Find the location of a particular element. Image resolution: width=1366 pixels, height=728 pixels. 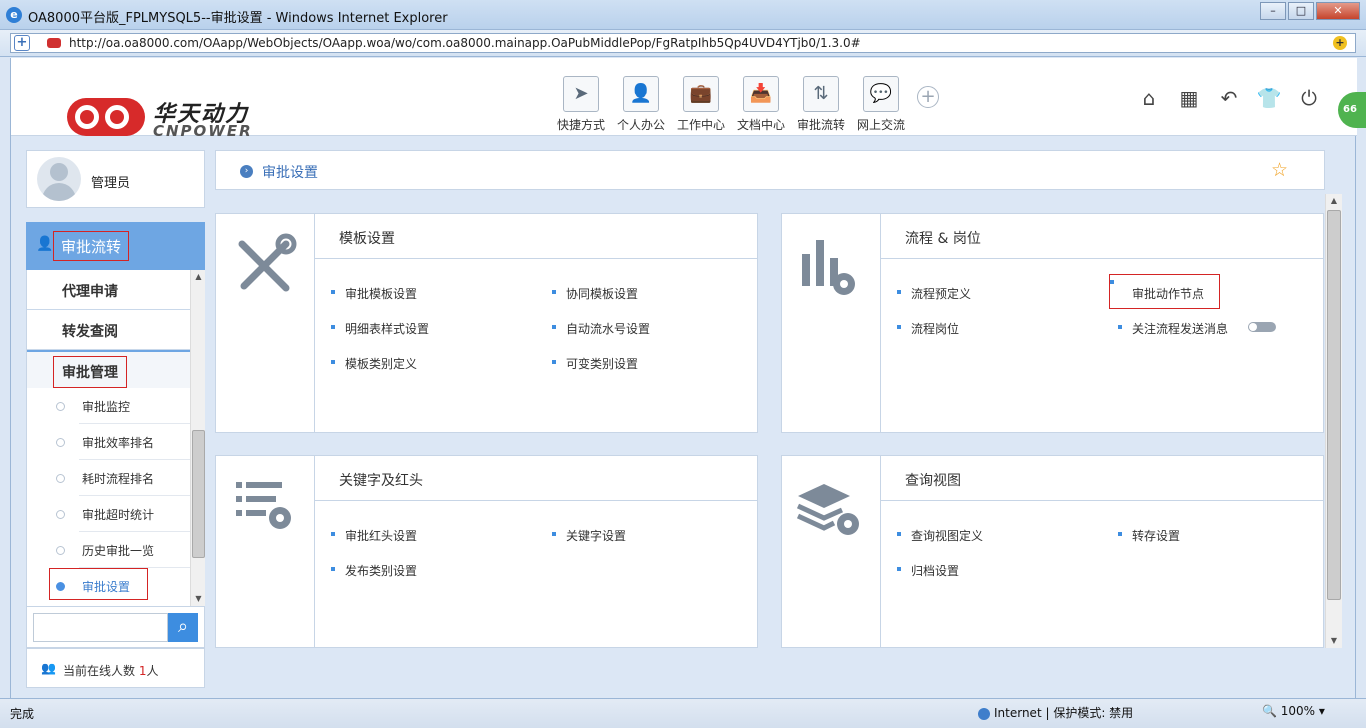

zone-text: Internet | 保护模式: 禁用 is located at coordinates (1064, 713).